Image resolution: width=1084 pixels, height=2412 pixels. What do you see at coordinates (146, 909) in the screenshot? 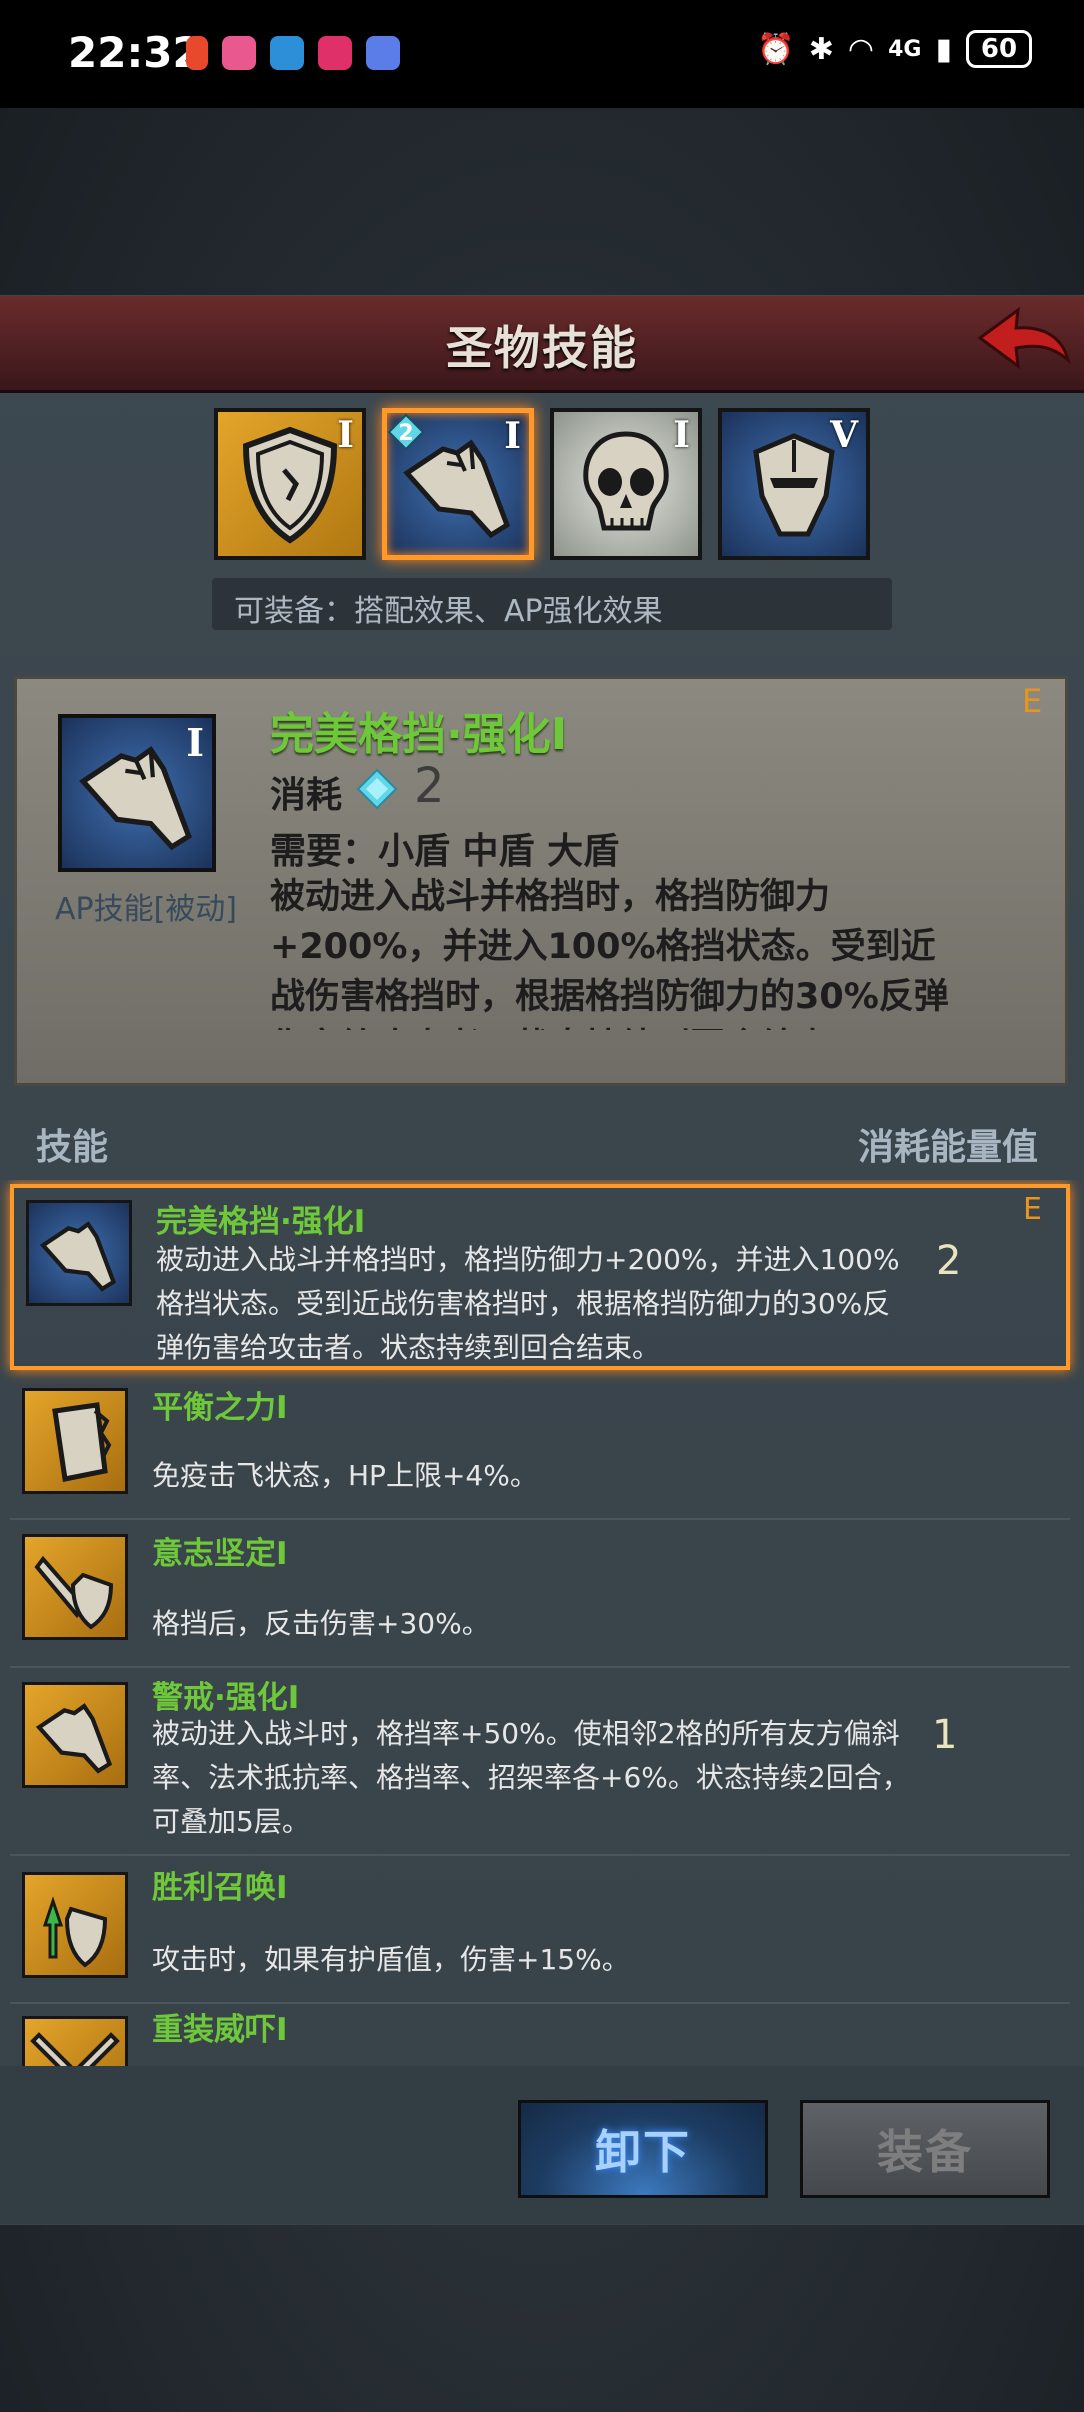
I see `skill-type-label: AP技能[被动]` at bounding box center [146, 909].